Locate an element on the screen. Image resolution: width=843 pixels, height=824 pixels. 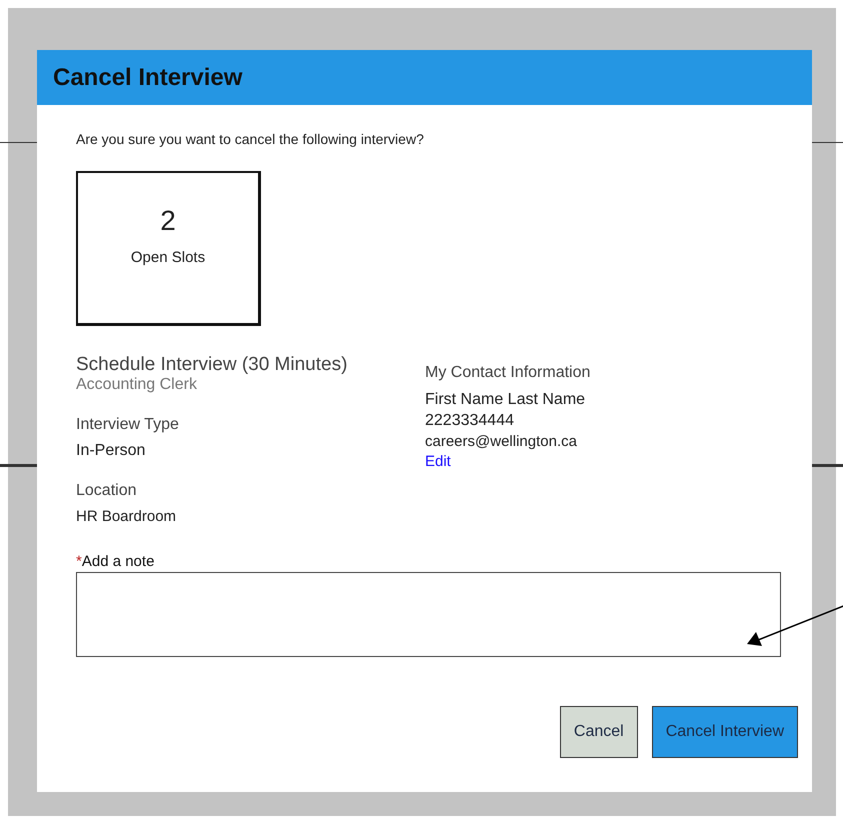
contact-name: First Name Last Name is located at coordinates (505, 400).